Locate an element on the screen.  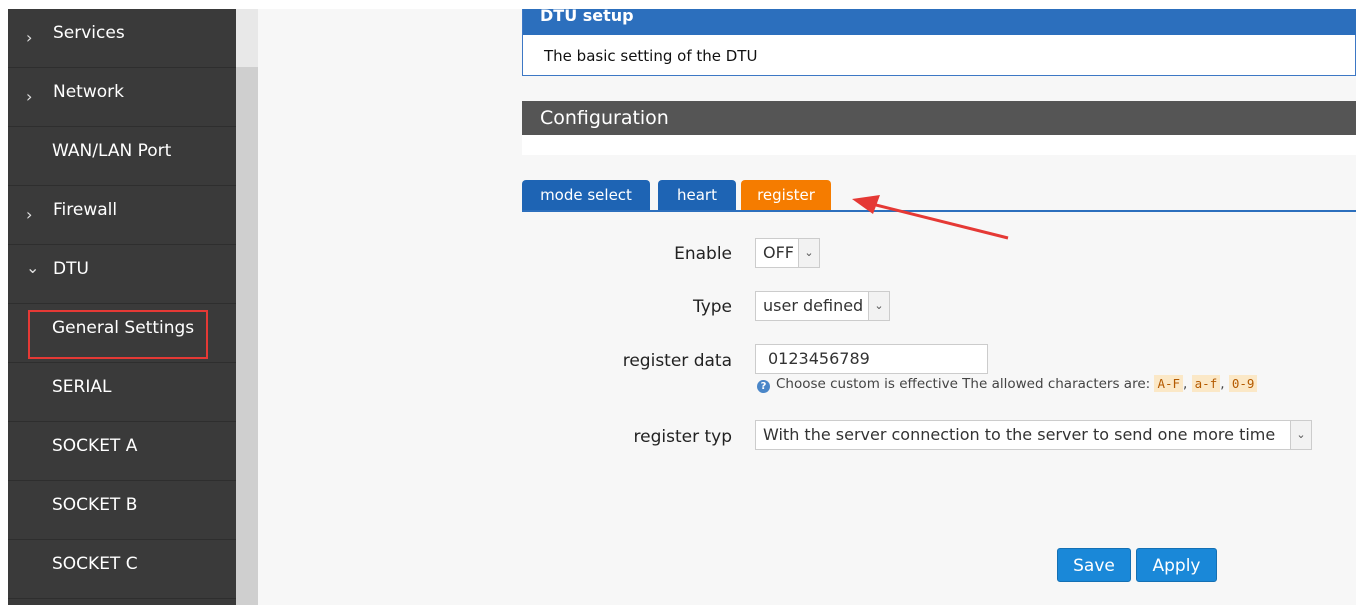
annotation-arrow-icon is located at coordinates (930, 217).